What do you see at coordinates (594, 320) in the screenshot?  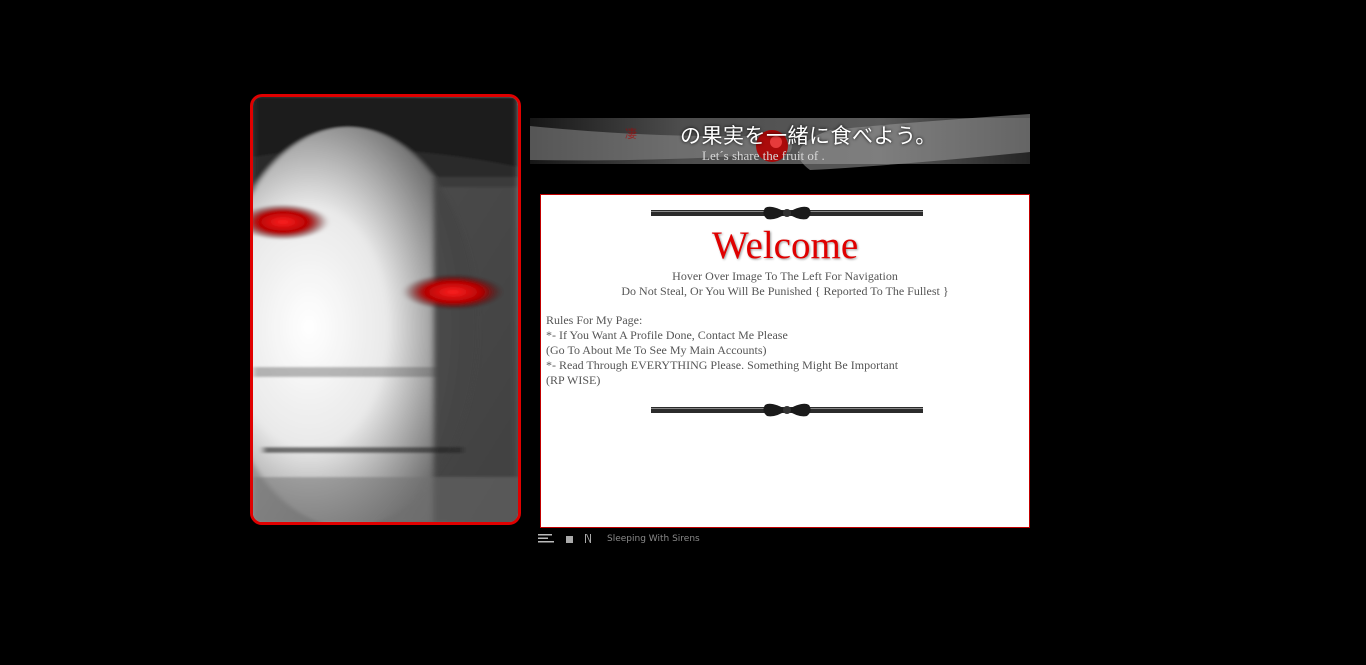 I see `rules-heading: Rules For My Page:` at bounding box center [594, 320].